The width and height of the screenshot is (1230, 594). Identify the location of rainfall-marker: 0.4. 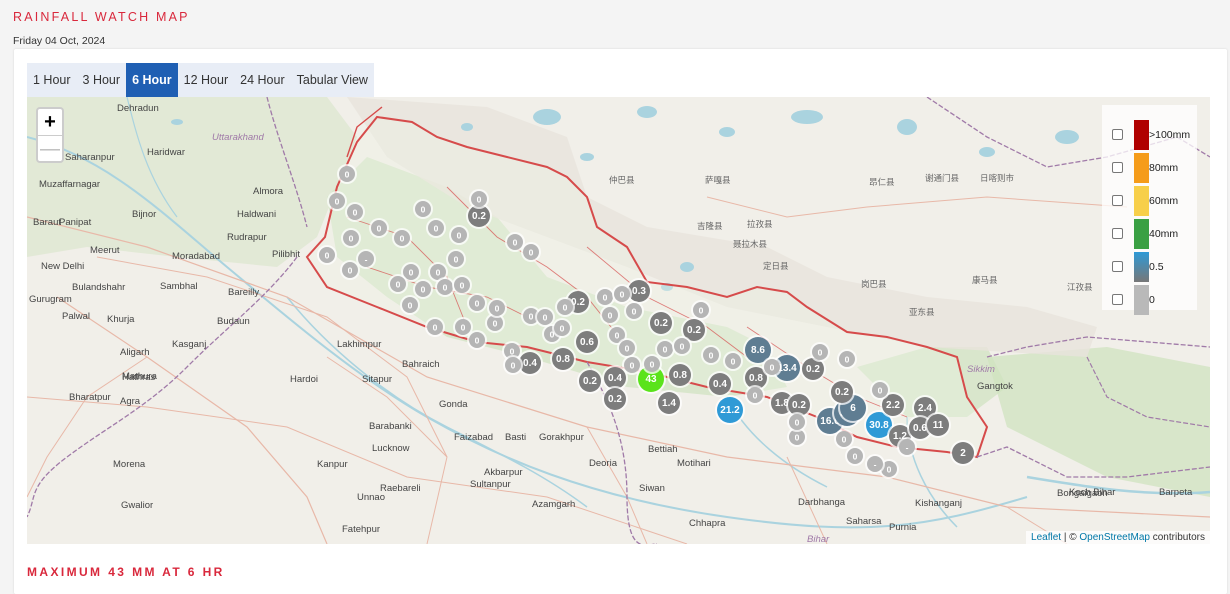
(720, 384).